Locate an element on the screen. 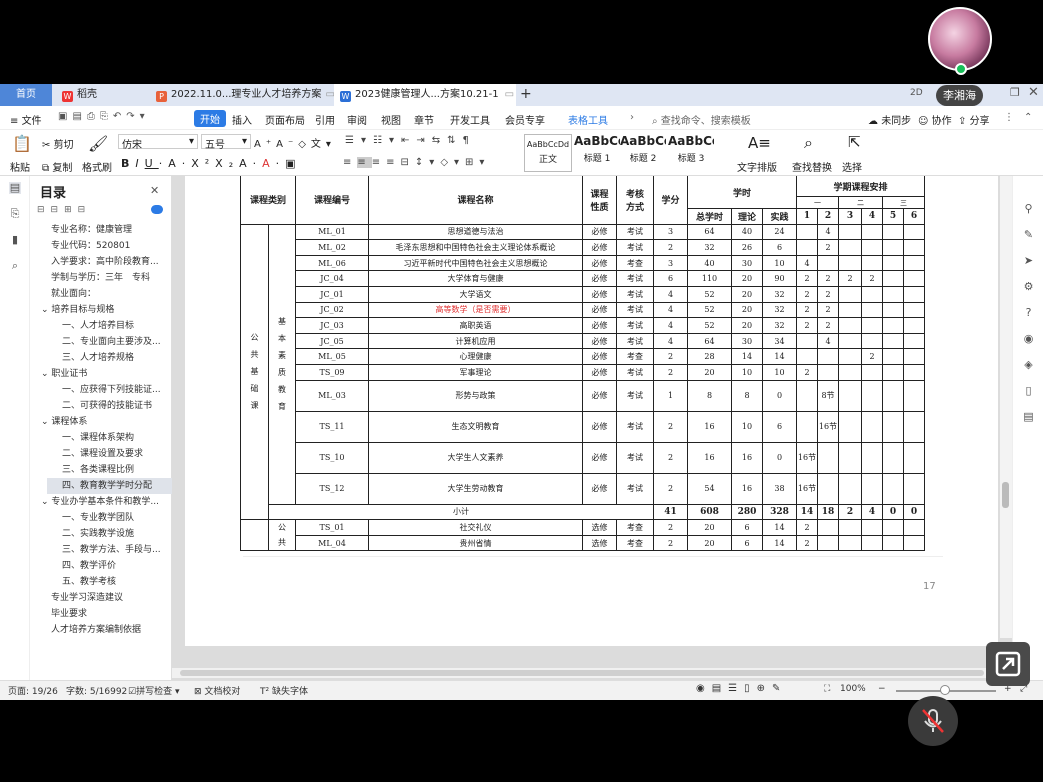 The width and height of the screenshot is (1043, 782). header-year: 二 is located at coordinates (860, 202).